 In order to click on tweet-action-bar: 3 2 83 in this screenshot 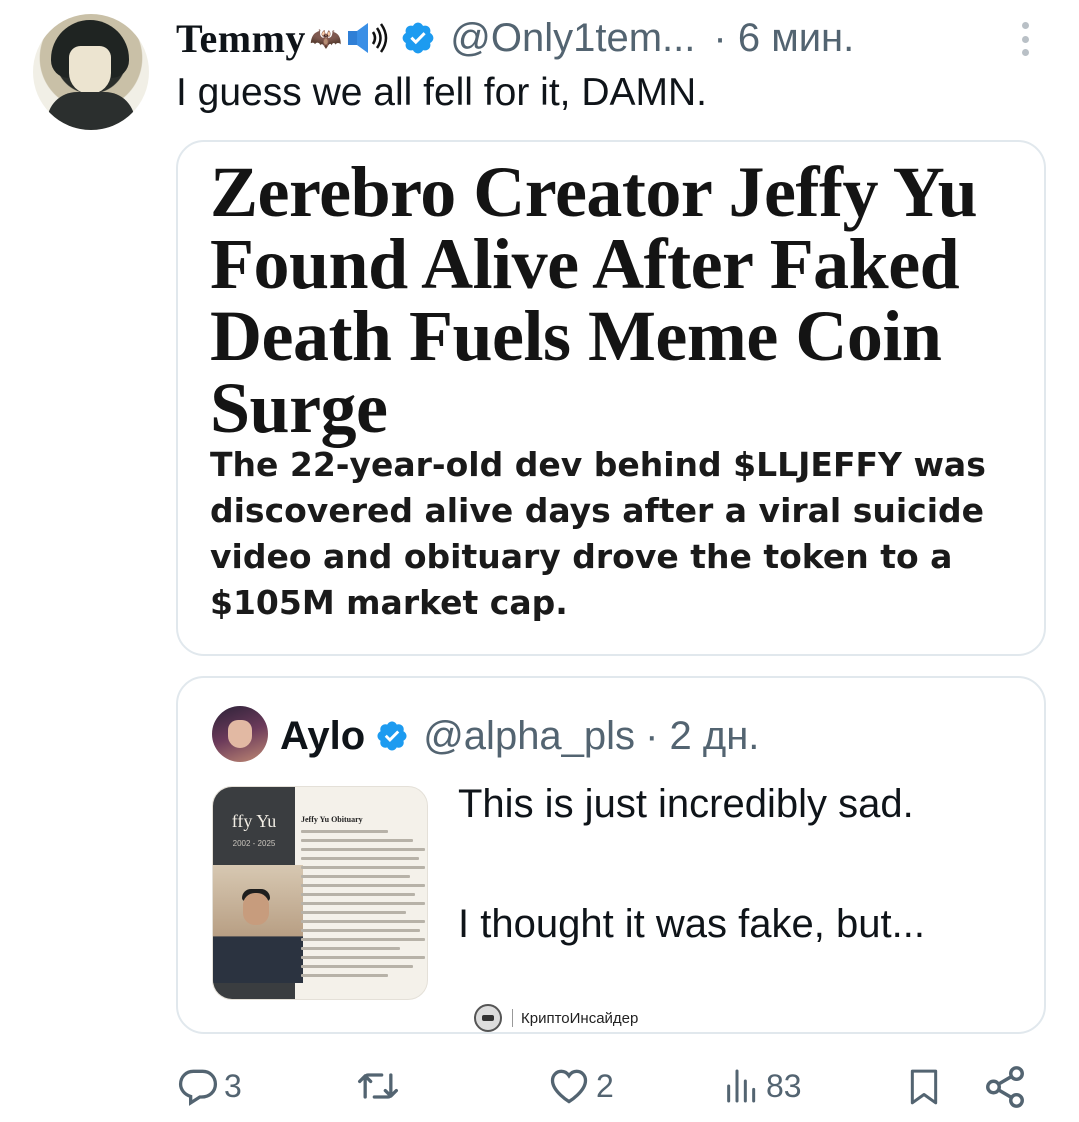, I will do `click(539, 1088)`.